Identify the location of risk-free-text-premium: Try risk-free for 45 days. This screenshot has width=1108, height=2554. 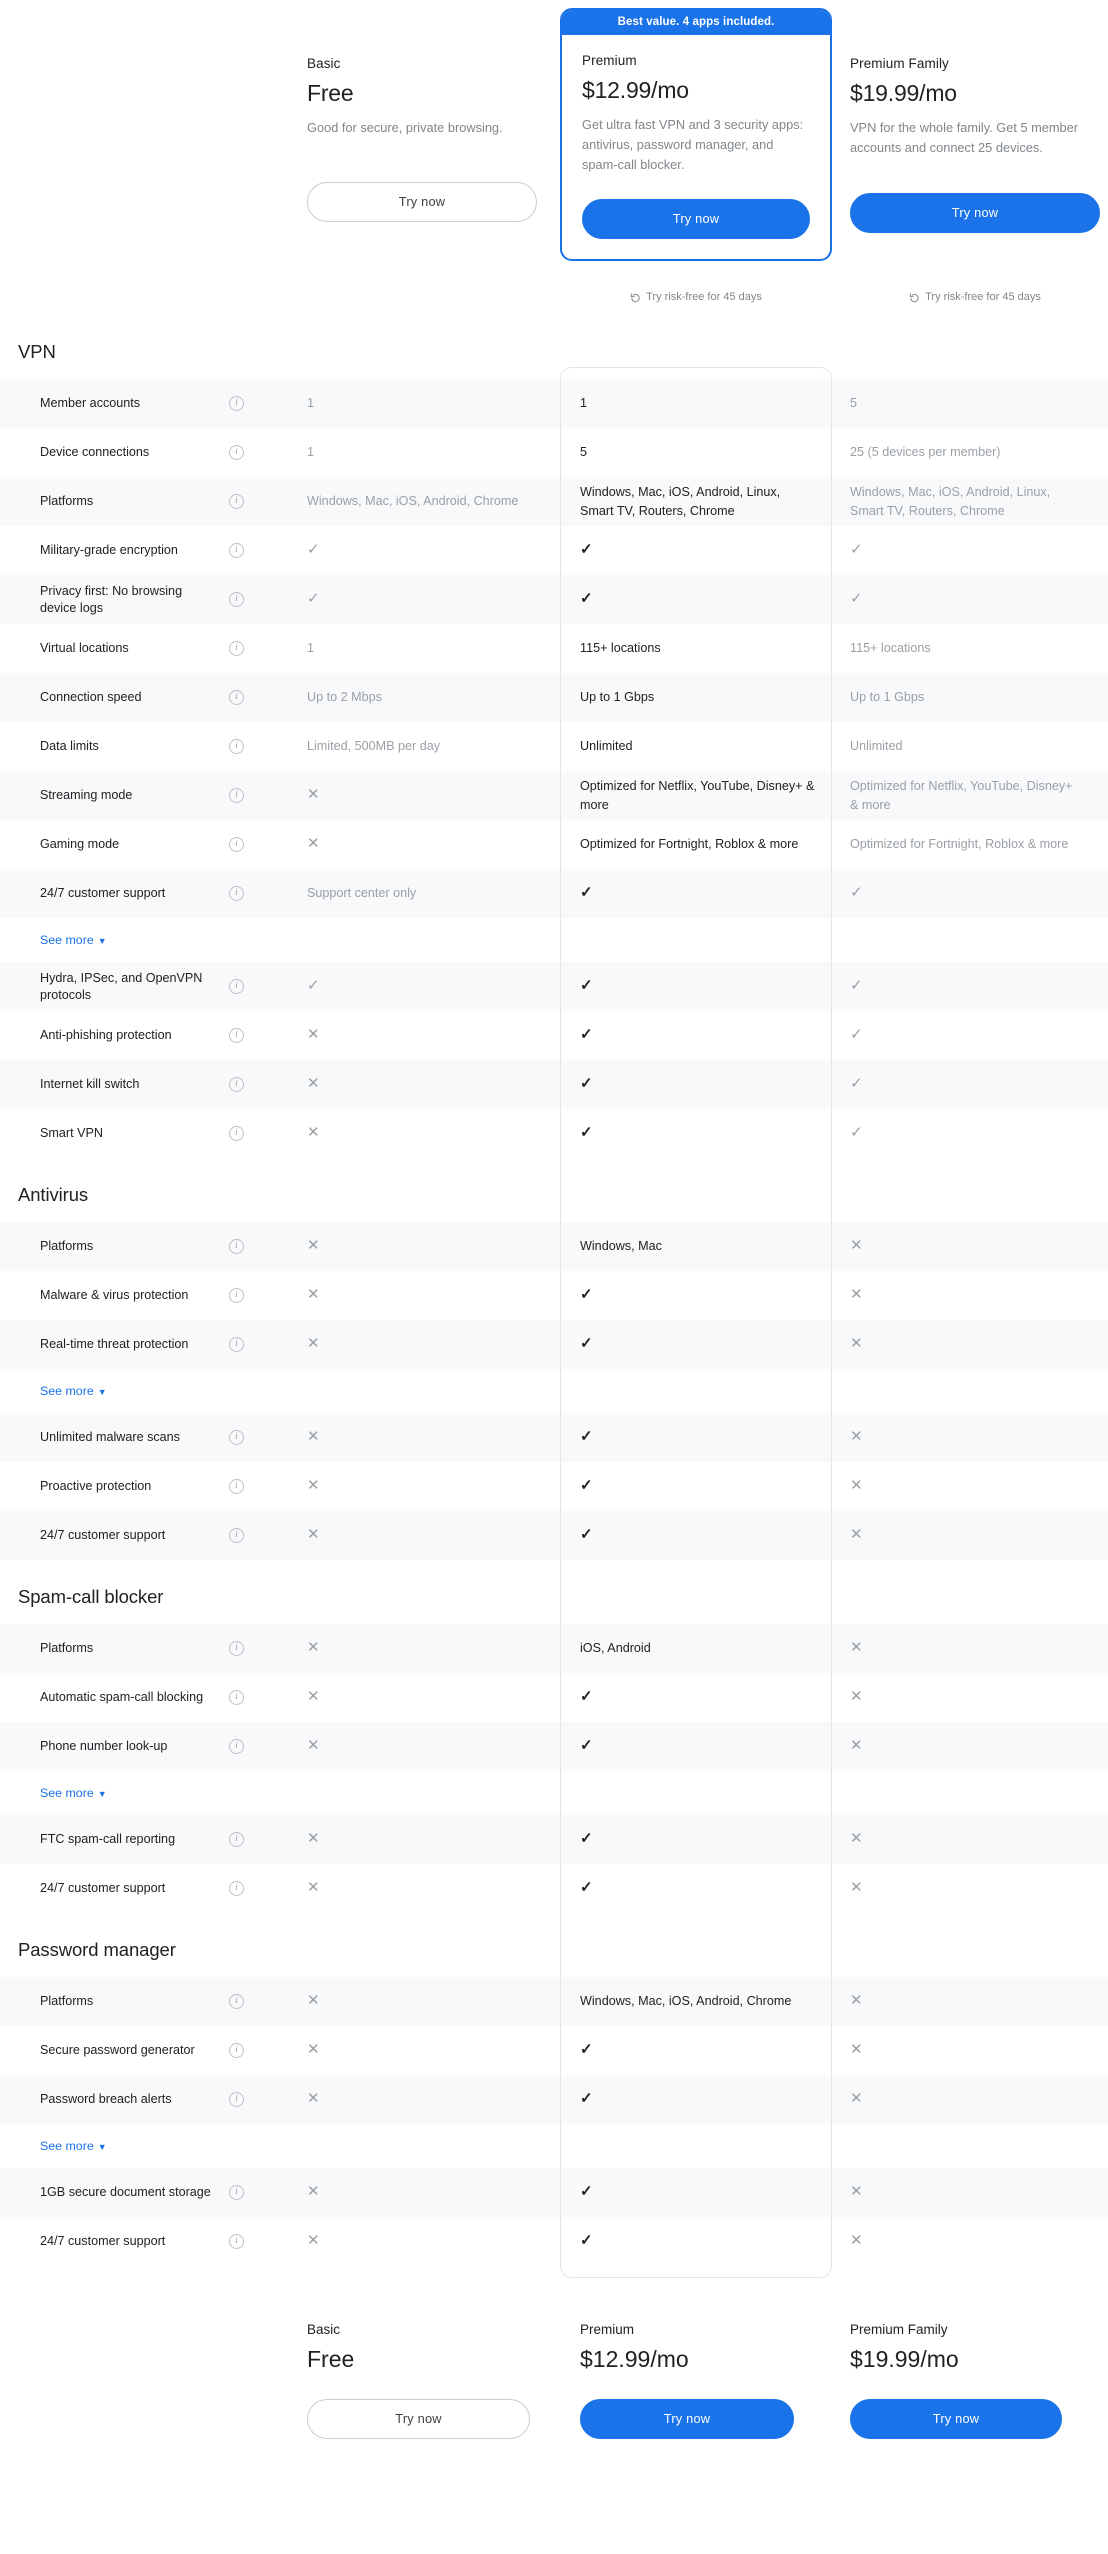
(704, 297).